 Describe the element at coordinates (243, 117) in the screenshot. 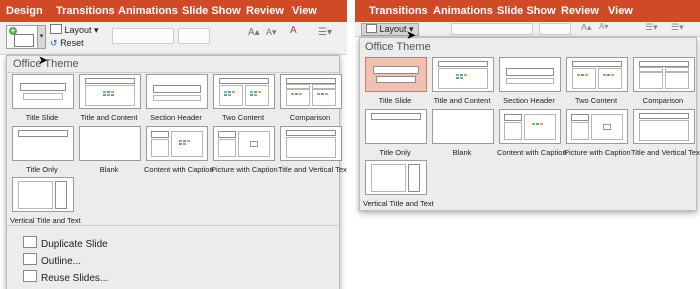

I see `layout-label: Two Content` at that location.